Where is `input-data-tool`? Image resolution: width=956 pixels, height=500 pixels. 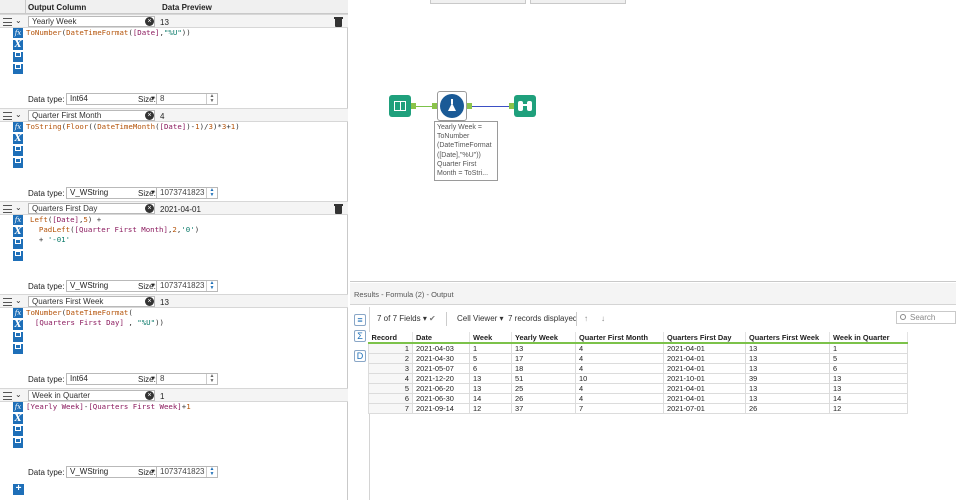
input-data-tool is located at coordinates (400, 106).